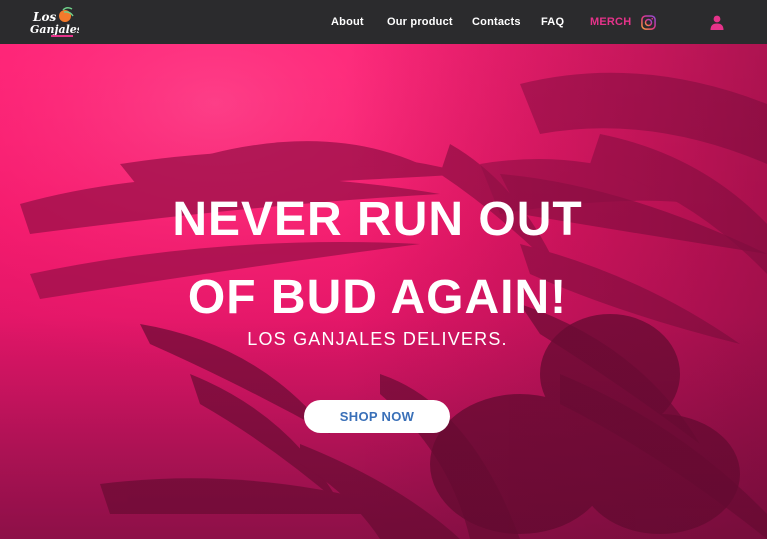 The image size is (767, 539). Describe the element at coordinates (717, 22) in the screenshot. I see `user-icon` at that location.